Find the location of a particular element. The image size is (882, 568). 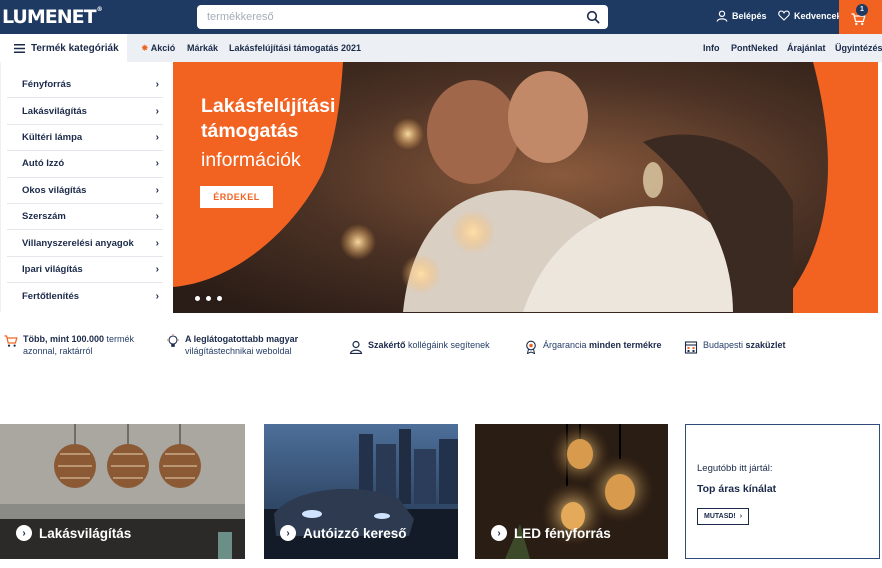

store-icon is located at coordinates (691, 347).